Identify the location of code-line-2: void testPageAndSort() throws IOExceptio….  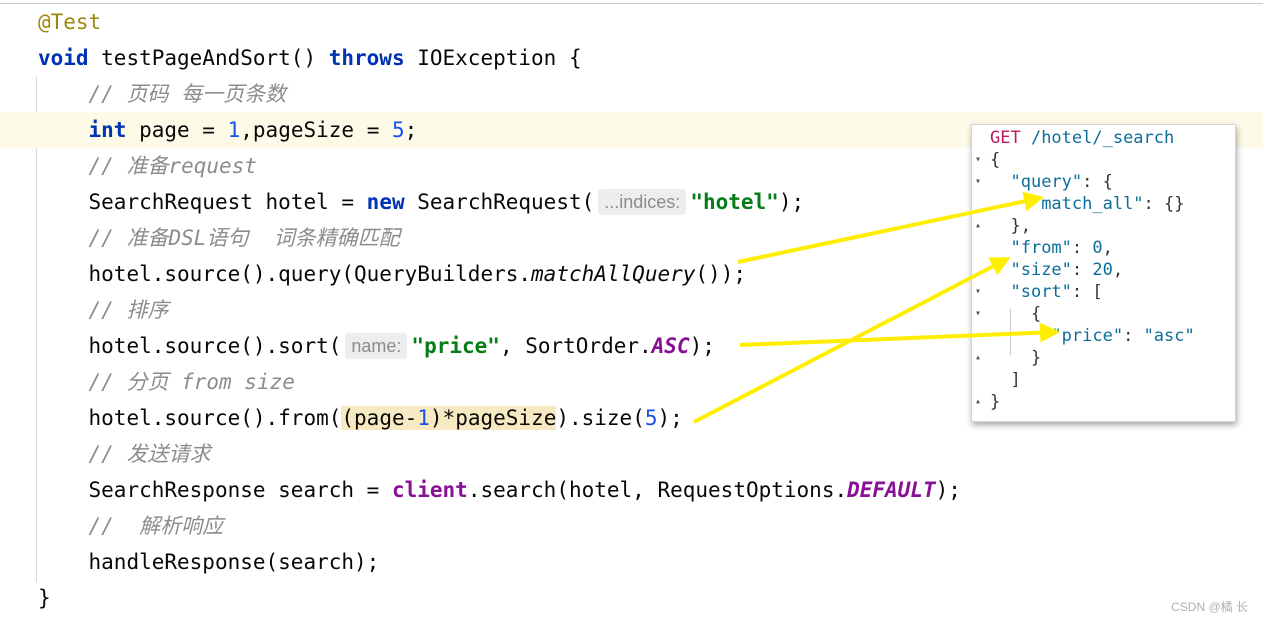
(631, 58).